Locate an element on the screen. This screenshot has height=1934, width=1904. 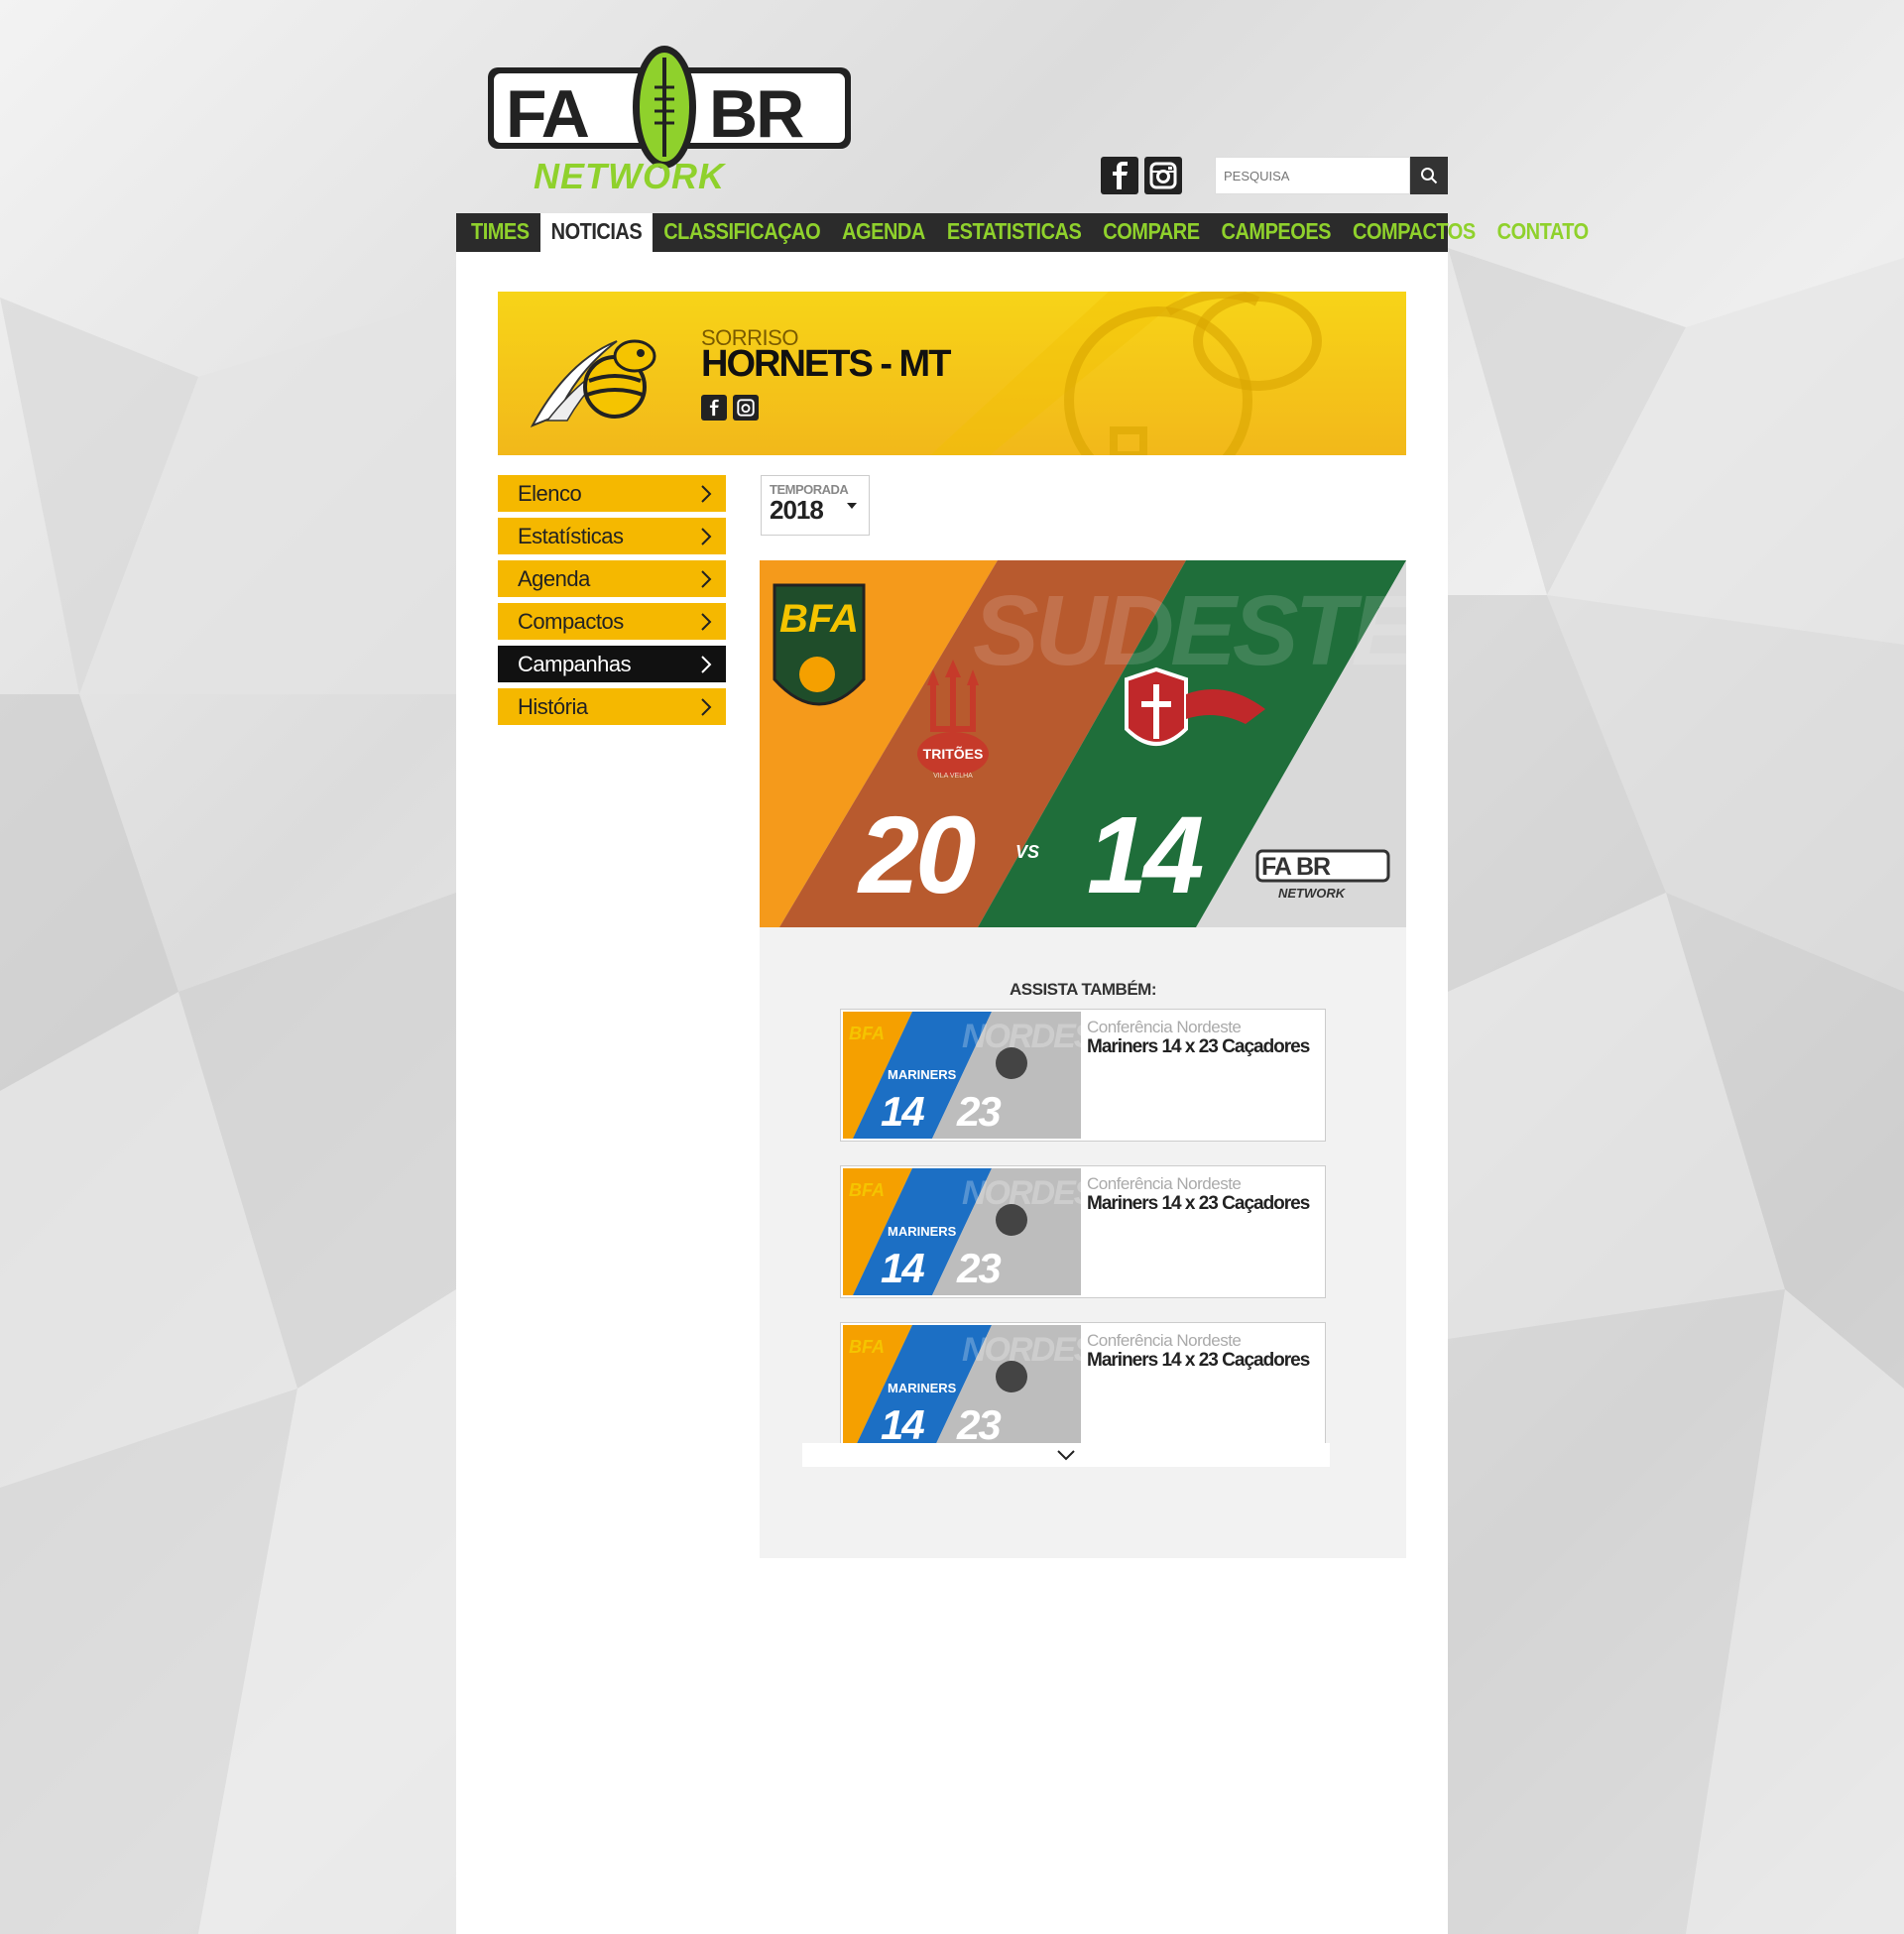
nav-item-noticias-label: NOTICIAS is located at coordinates (596, 232).